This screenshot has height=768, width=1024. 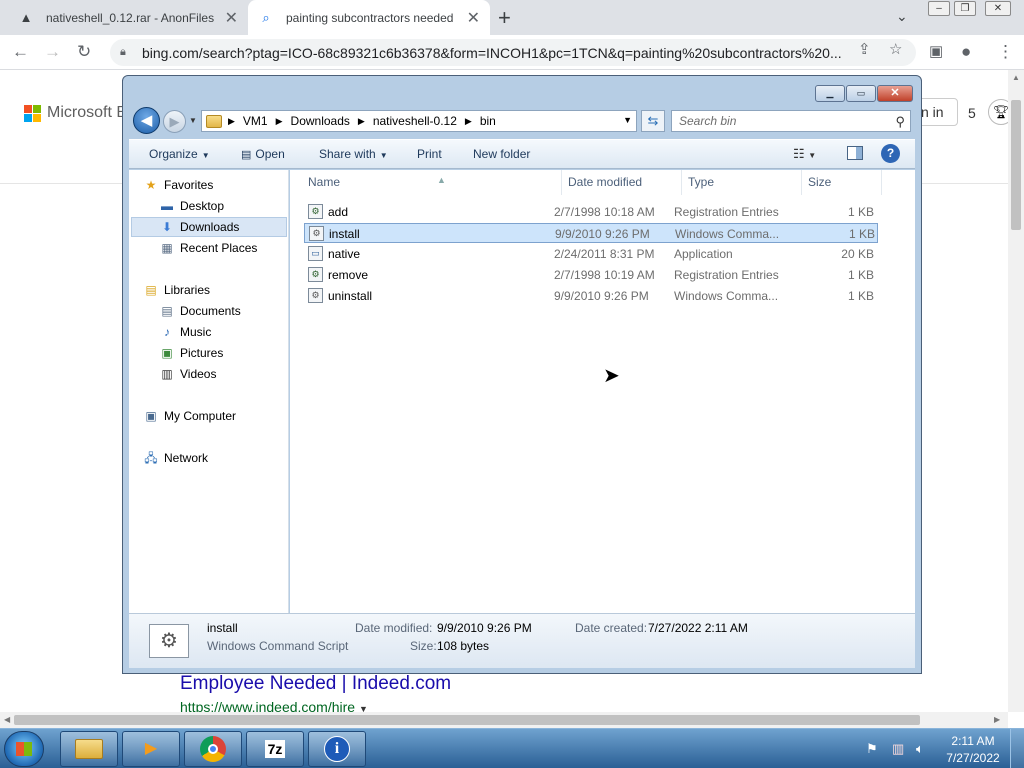 I want to click on nav-label: Libraries, so click(x=187, y=290).